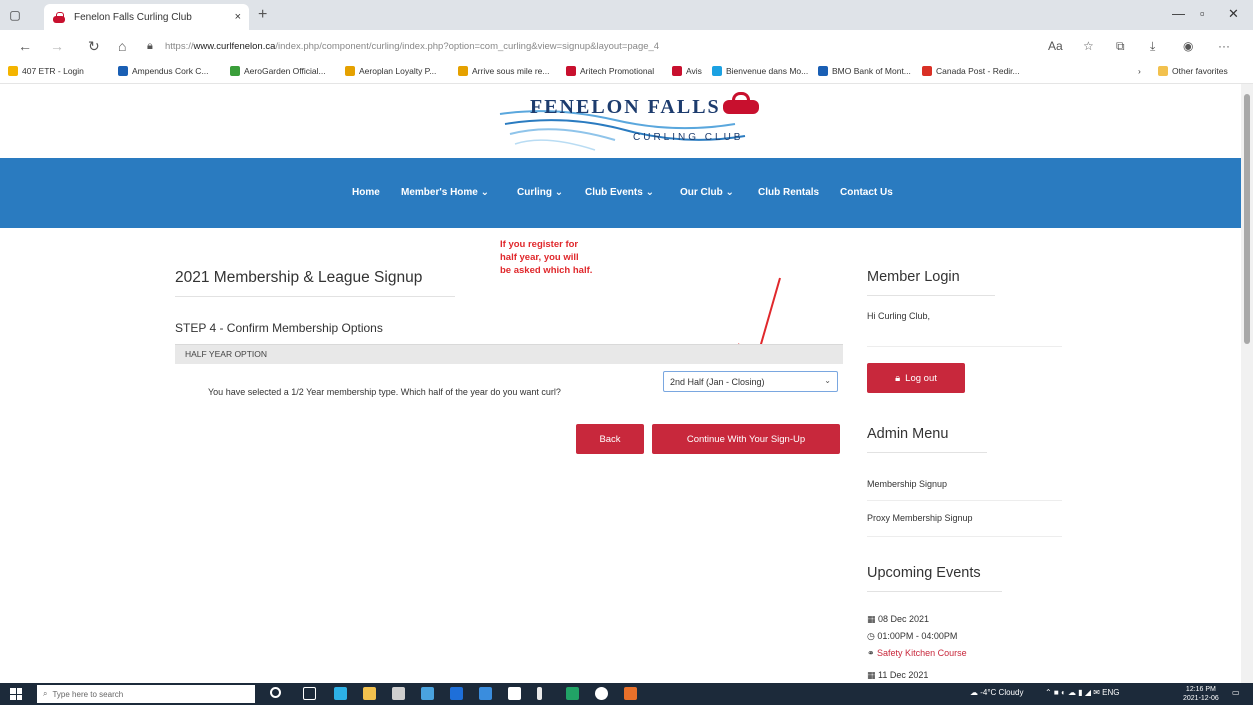 This screenshot has height=705, width=1253. I want to click on nav-curling: Curling ⌄, so click(540, 192).